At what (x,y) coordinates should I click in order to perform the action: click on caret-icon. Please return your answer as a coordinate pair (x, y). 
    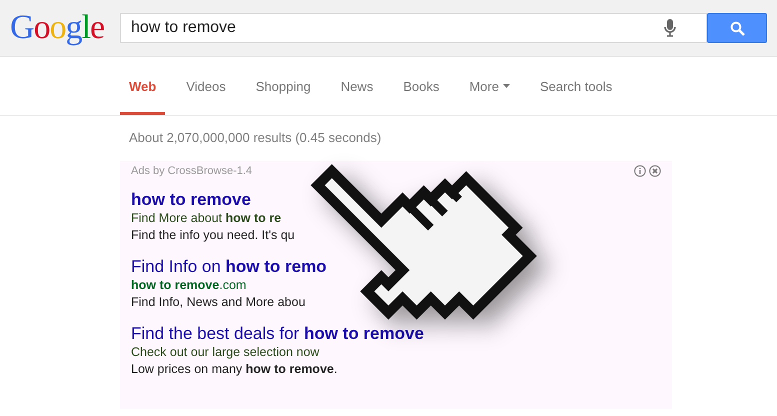
    Looking at the image, I should click on (506, 86).